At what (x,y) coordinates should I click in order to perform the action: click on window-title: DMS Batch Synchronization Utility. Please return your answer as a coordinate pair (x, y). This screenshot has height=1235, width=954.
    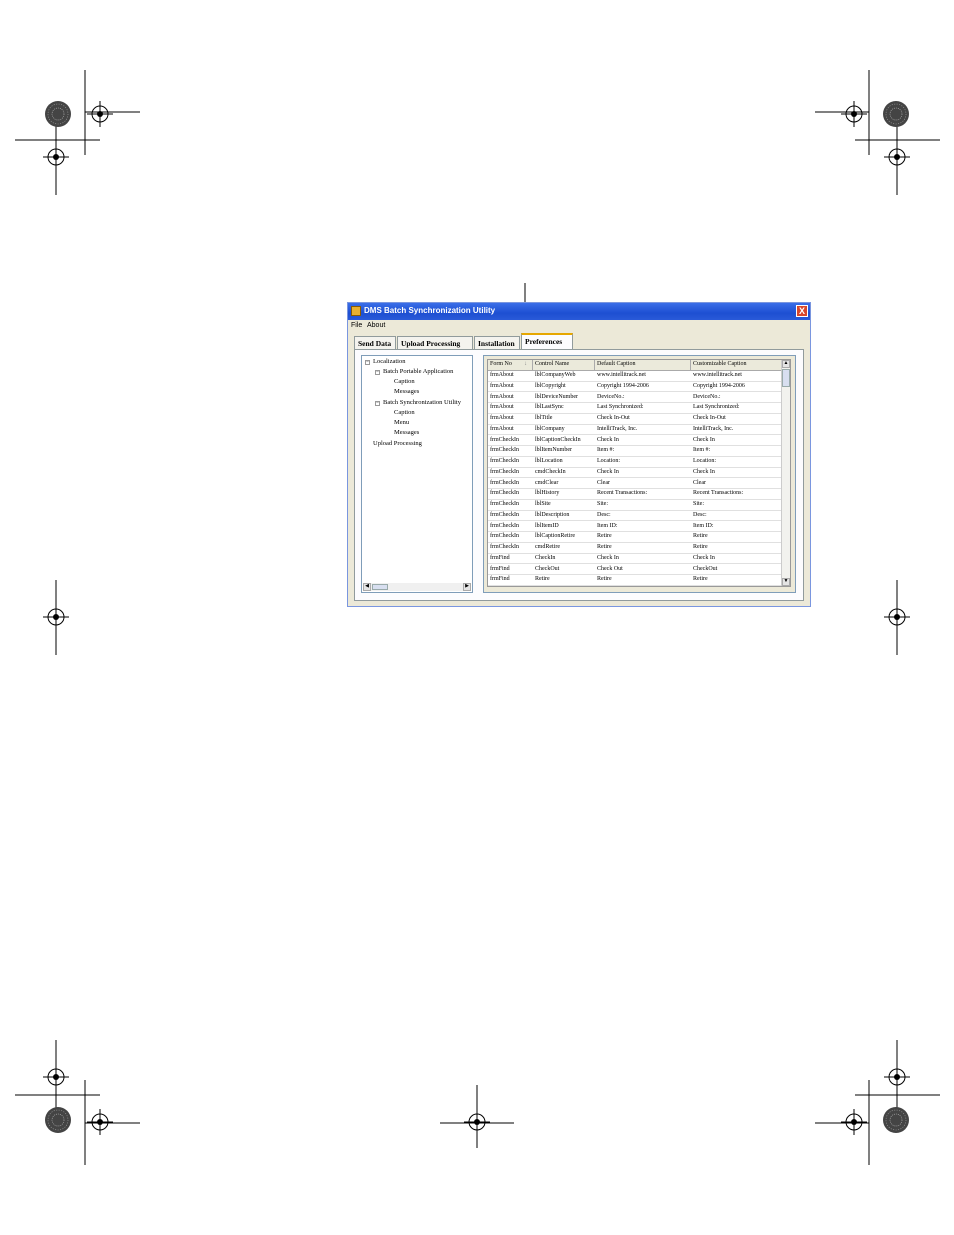
    Looking at the image, I should click on (430, 310).